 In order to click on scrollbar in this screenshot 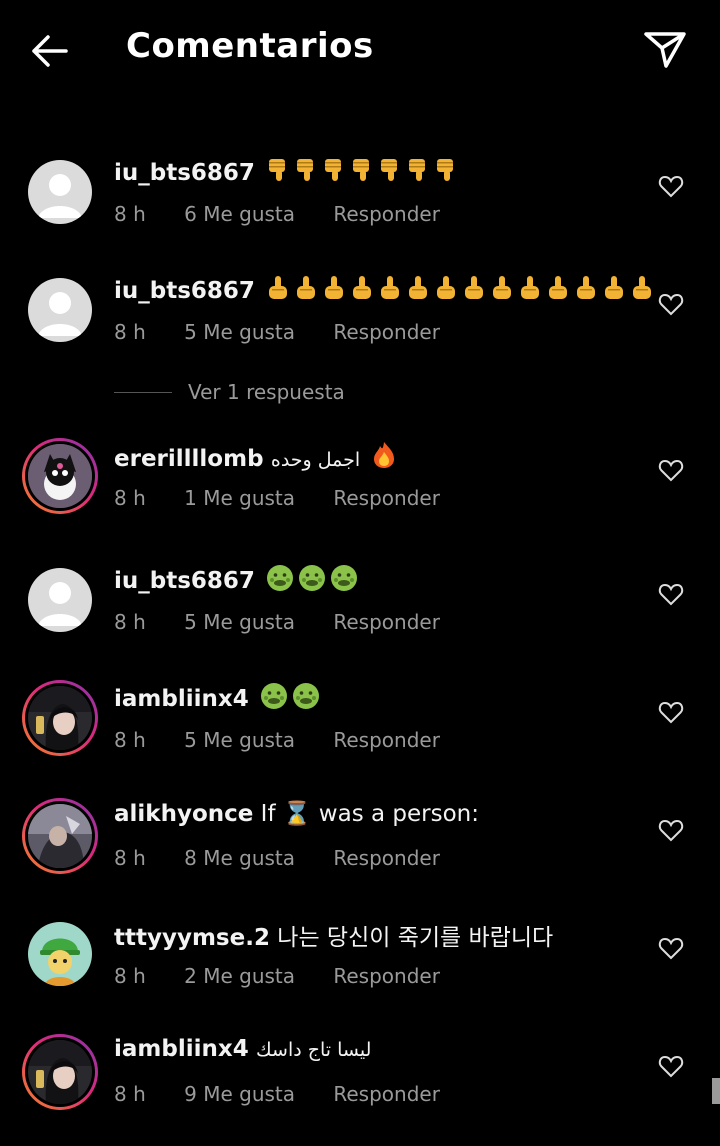, I will do `click(716, 1091)`.